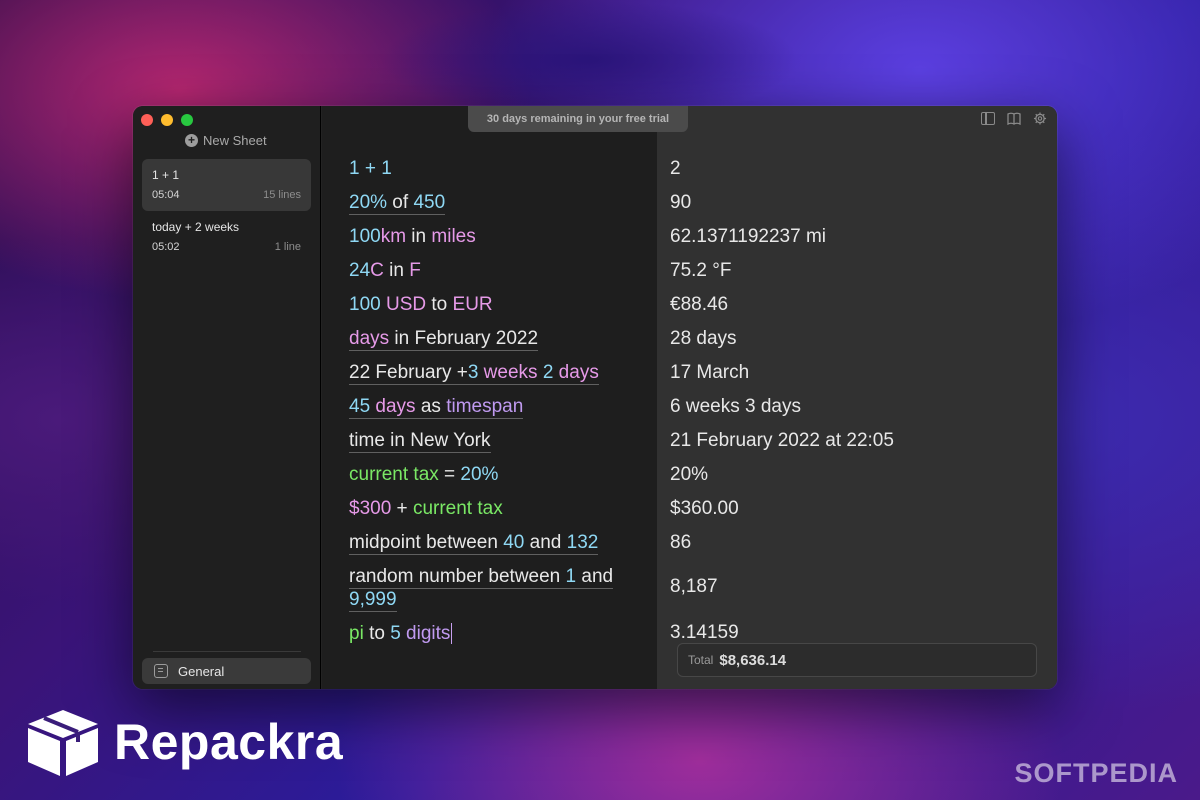 The image size is (1200, 800). Describe the element at coordinates (282, 195) in the screenshot. I see `sheet-line-count: 15 lines` at that location.